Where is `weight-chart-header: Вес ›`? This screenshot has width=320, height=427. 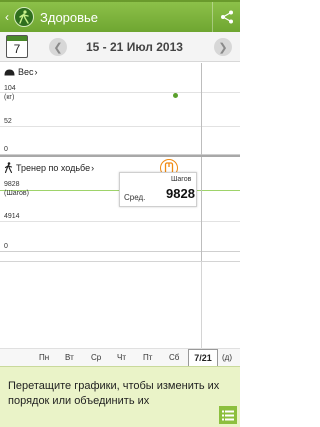 weight-chart-header: Вес › is located at coordinates (21, 72).